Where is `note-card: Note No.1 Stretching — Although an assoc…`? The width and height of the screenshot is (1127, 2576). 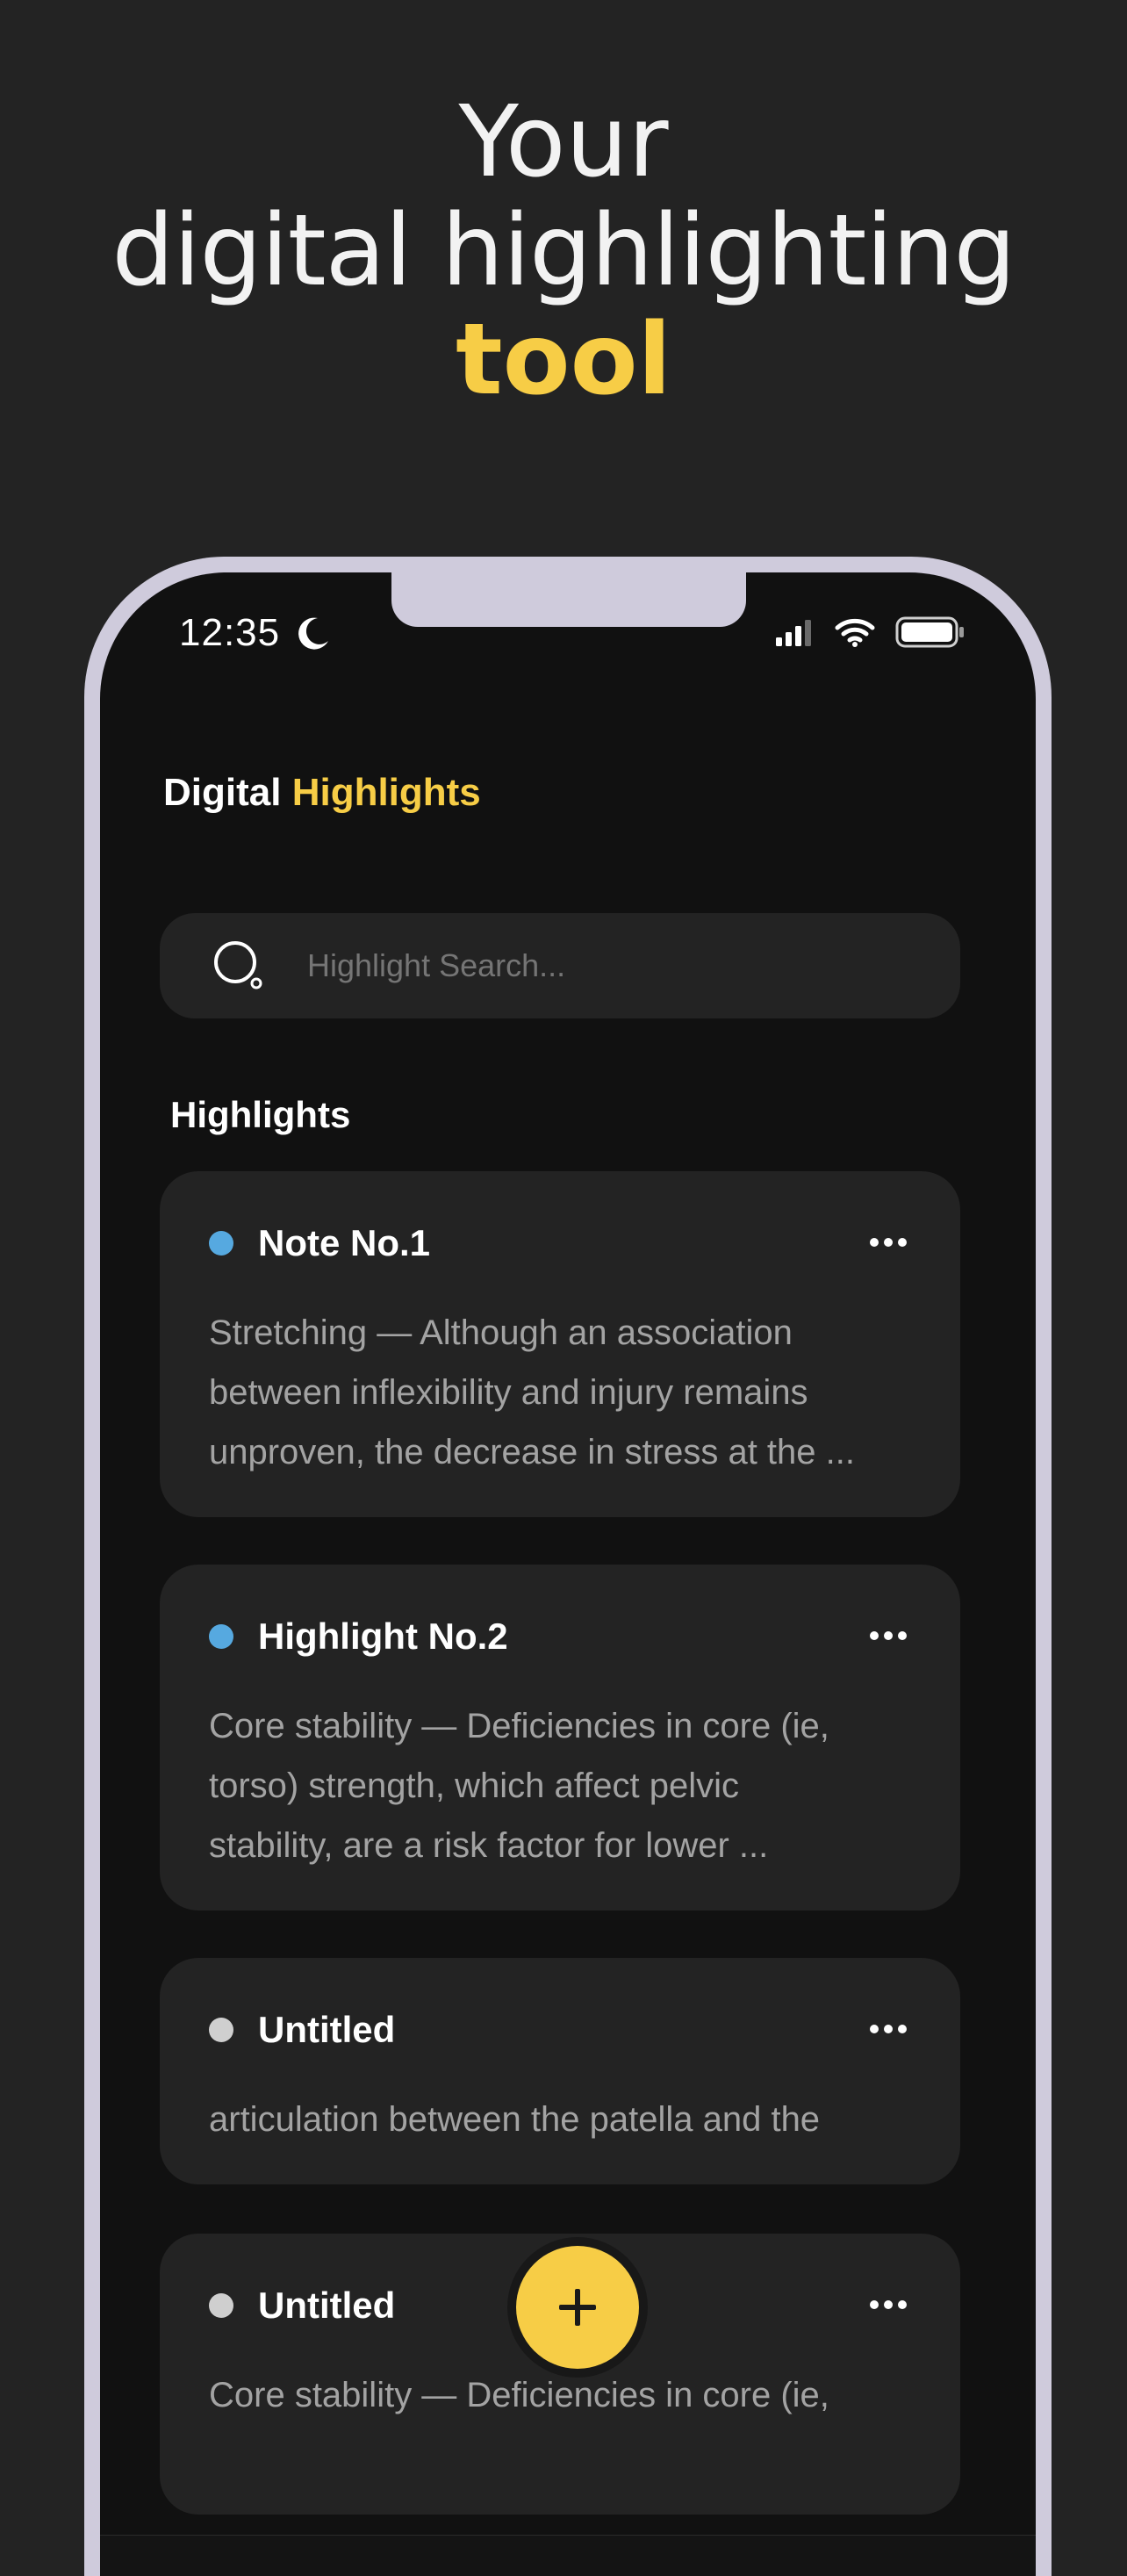 note-card: Note No.1 Stretching — Although an assoc… is located at coordinates (560, 1344).